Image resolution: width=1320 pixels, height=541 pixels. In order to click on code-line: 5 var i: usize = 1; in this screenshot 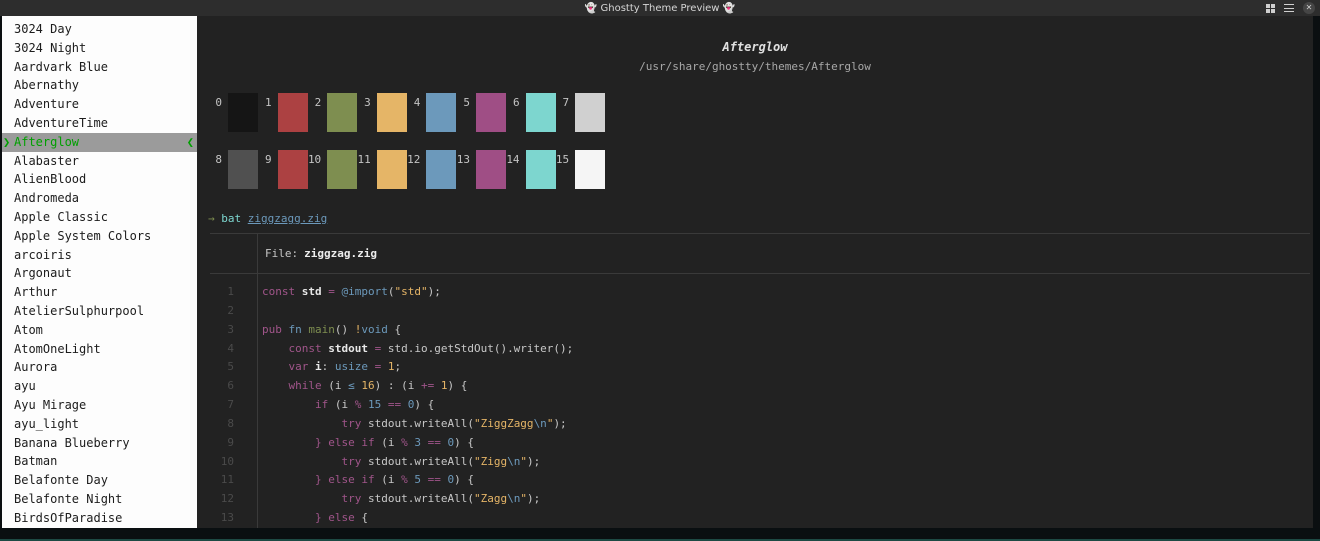, I will do `click(760, 367)`.